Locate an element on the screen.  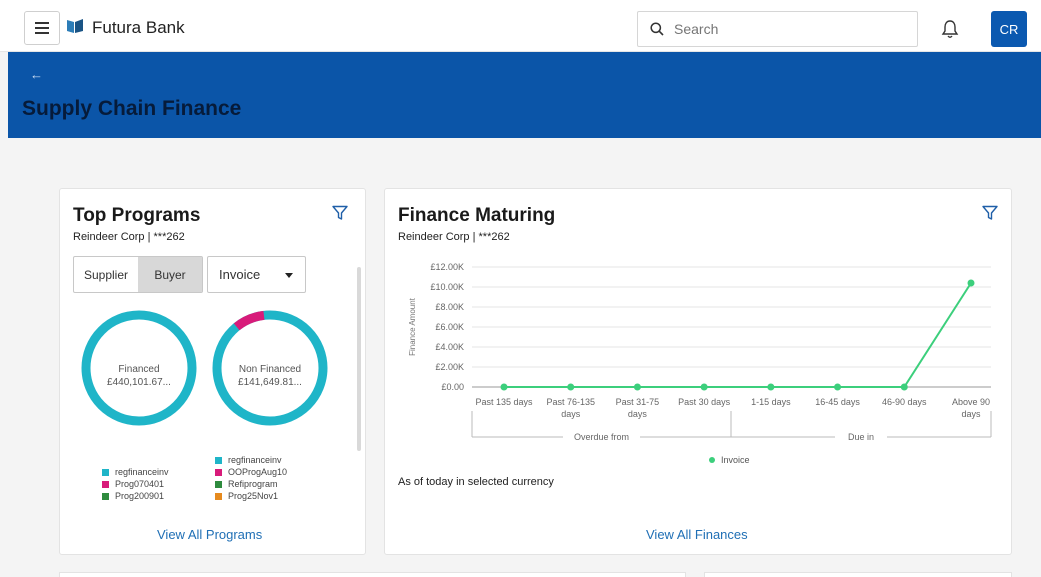
x-tick-label: Past 30 days is located at coordinates (704, 402).